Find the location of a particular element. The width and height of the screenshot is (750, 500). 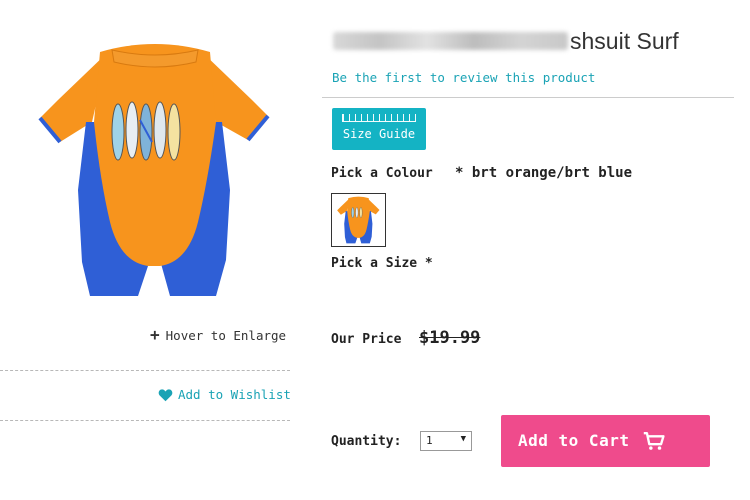

quantity-value: 1 is located at coordinates (429, 440).